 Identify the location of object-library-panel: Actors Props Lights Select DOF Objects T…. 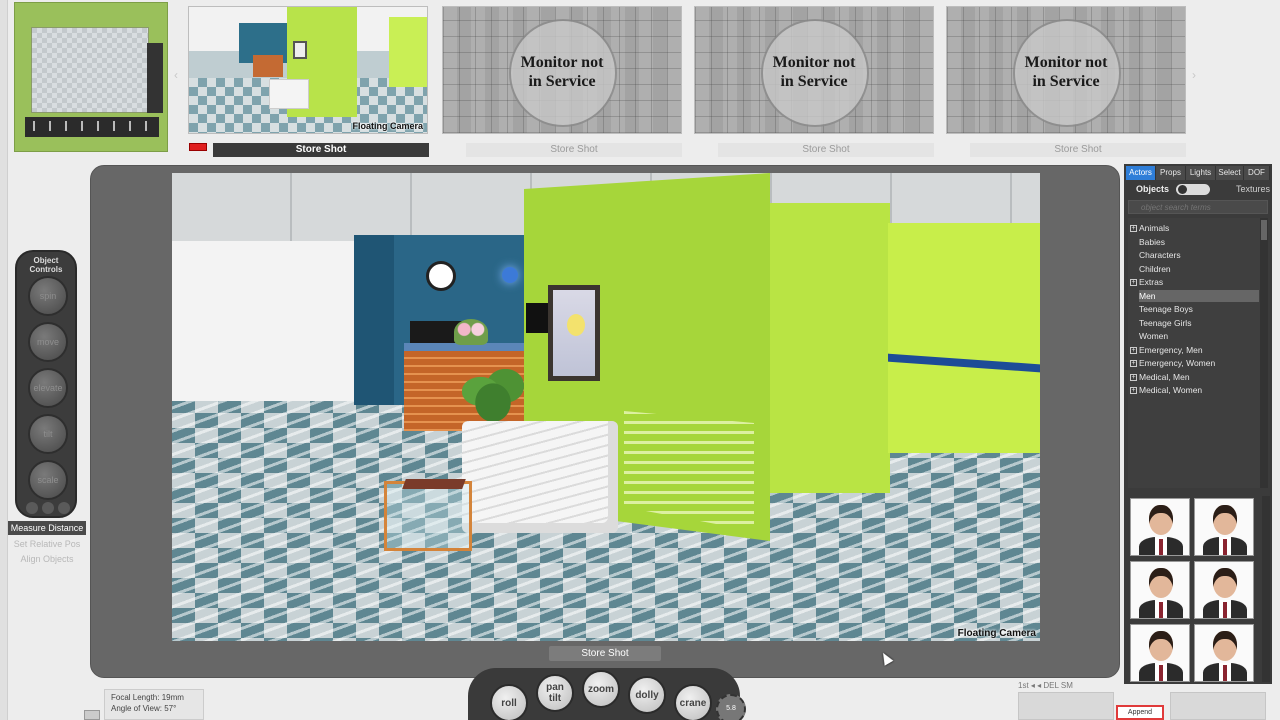
(1198, 424).